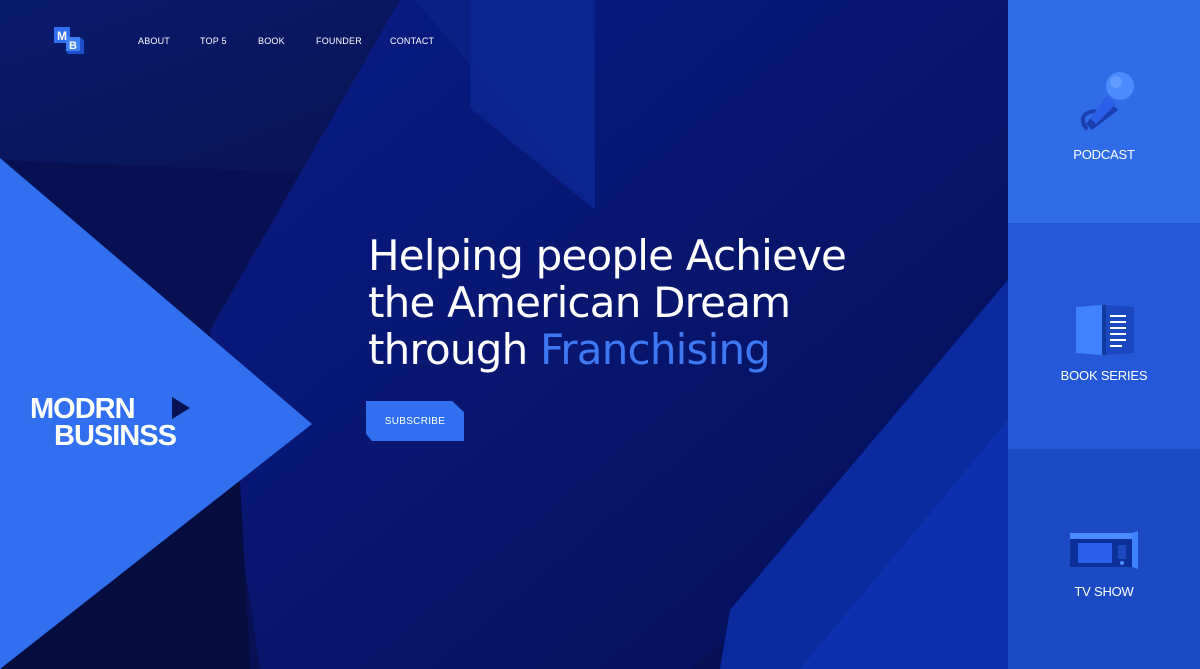  What do you see at coordinates (1105, 330) in the screenshot?
I see `book-icon` at bounding box center [1105, 330].